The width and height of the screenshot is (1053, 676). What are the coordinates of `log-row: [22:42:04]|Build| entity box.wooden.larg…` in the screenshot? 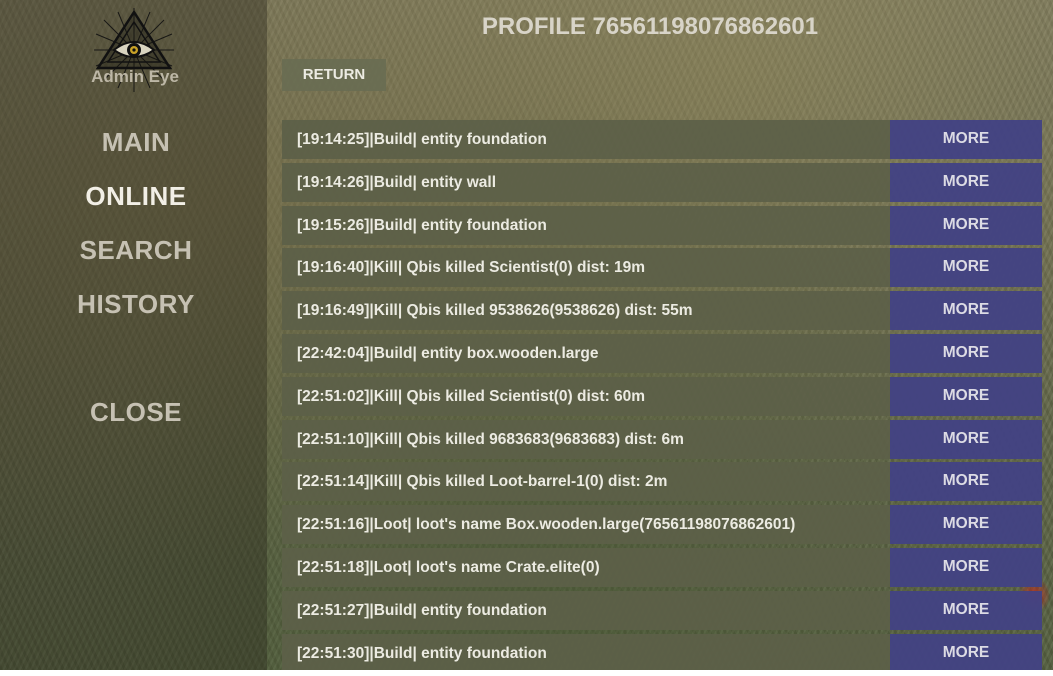 It's located at (662, 353).